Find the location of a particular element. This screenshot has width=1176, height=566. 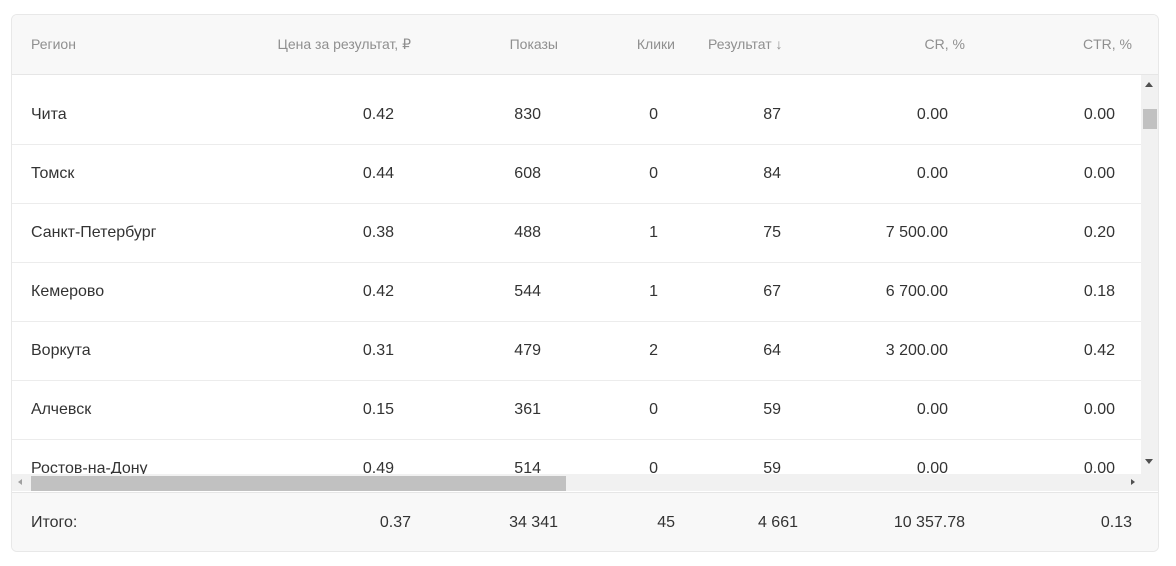

total-ctr: 0.13 is located at coordinates (1116, 522).